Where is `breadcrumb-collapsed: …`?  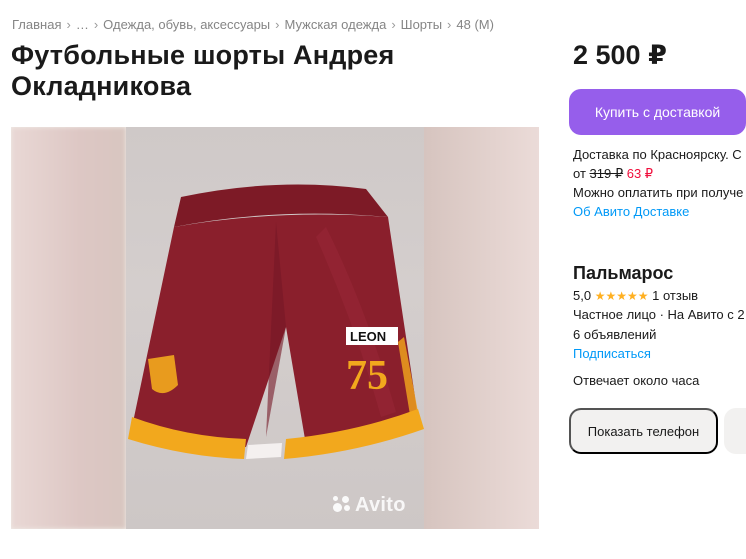 breadcrumb-collapsed: … is located at coordinates (82, 24).